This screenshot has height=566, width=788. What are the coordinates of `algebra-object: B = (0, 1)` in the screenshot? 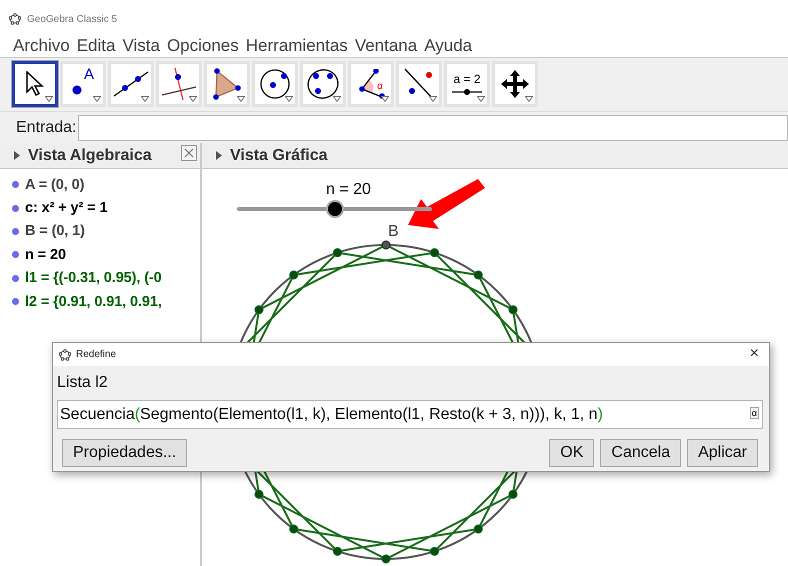 It's located at (55, 231).